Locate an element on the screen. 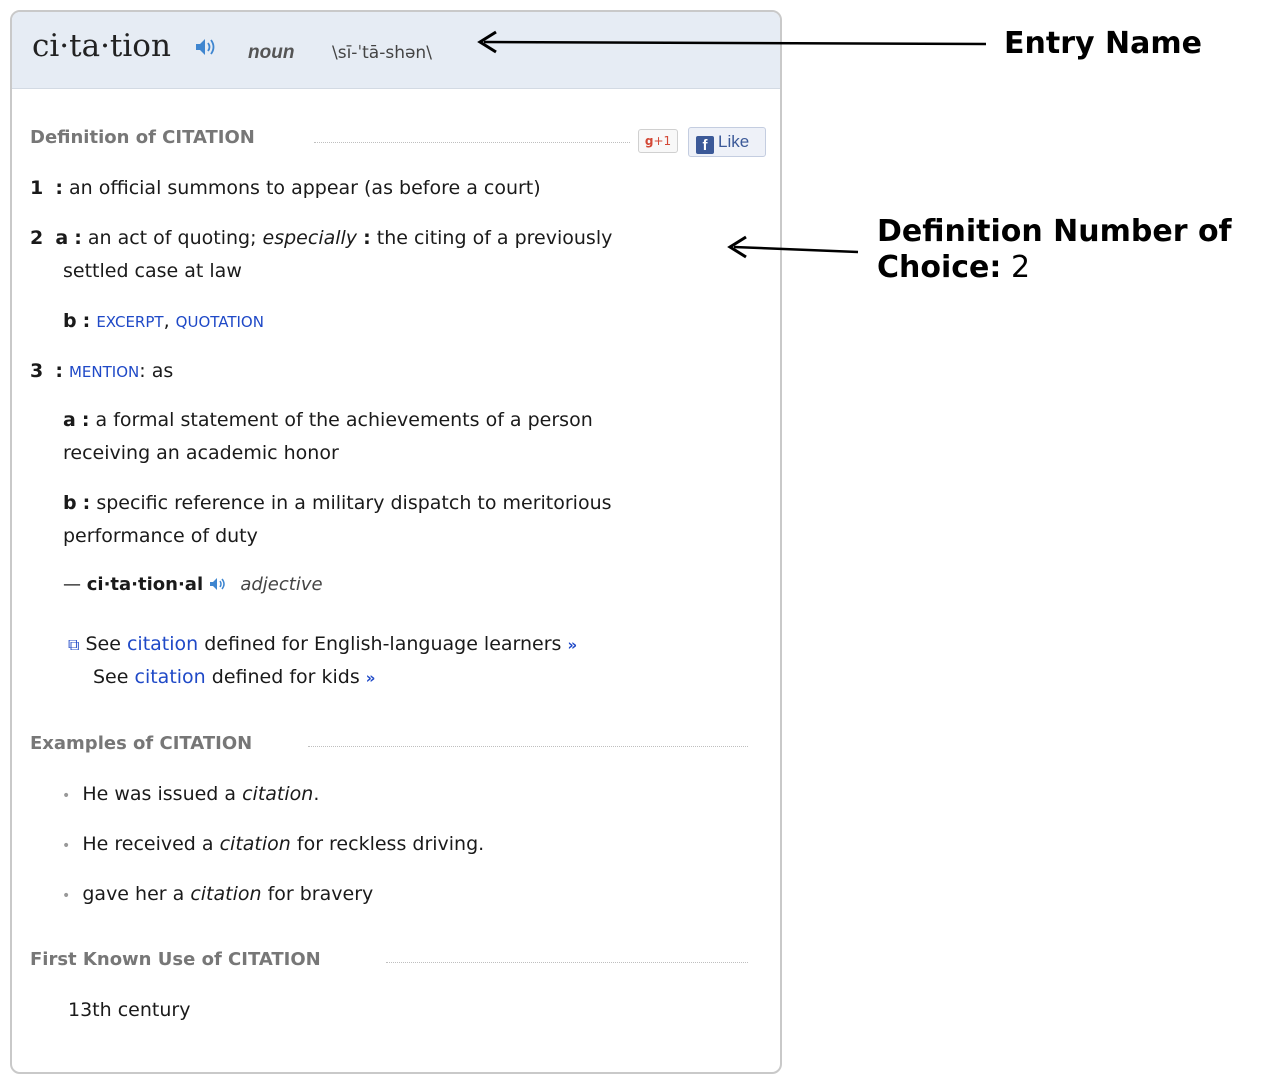  definition-choice-callout: Definition Number of is located at coordinates (1054, 231).